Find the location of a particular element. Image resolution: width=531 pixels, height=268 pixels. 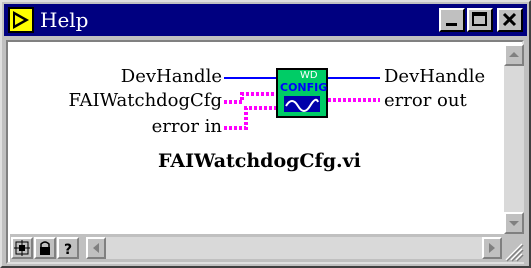

scroll-down-button is located at coordinates (514, 223).